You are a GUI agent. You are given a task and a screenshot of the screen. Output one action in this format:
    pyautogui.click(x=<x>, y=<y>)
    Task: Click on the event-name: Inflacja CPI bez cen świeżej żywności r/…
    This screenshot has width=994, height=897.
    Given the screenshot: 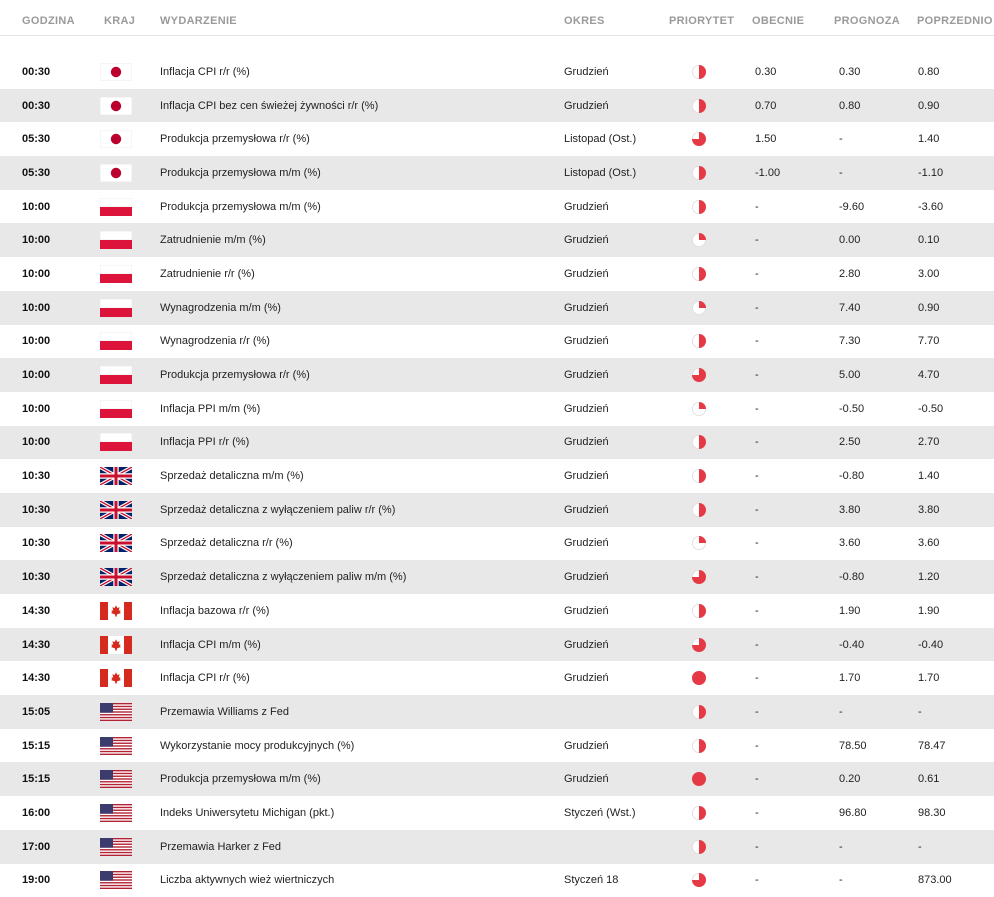 What is the action you would take?
    pyautogui.click(x=269, y=106)
    